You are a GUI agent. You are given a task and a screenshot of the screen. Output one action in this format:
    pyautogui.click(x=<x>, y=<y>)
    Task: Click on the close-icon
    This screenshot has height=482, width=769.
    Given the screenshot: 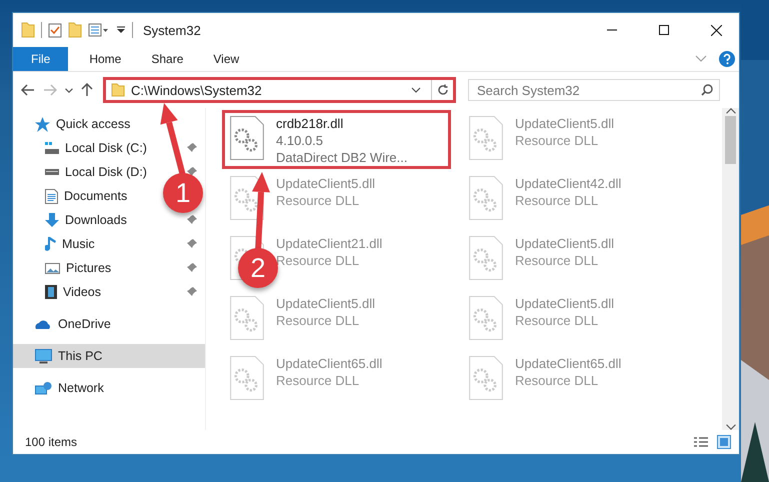 What is the action you would take?
    pyautogui.click(x=716, y=30)
    